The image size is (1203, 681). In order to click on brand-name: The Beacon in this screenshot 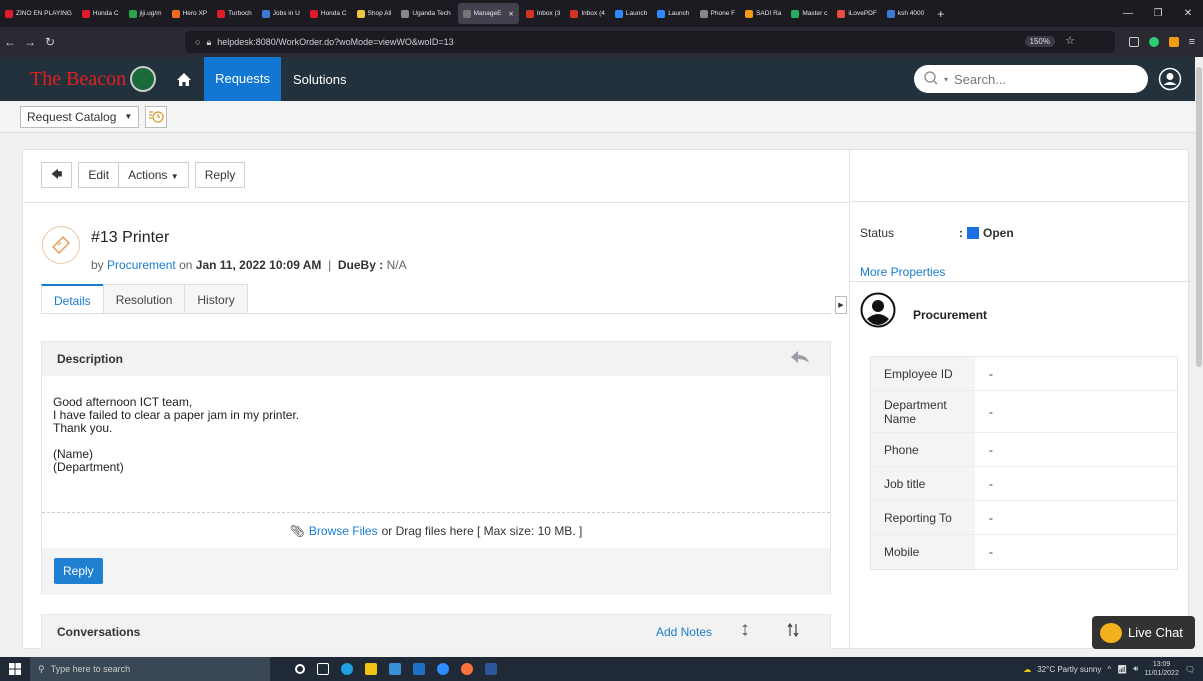, I will do `click(78, 78)`.